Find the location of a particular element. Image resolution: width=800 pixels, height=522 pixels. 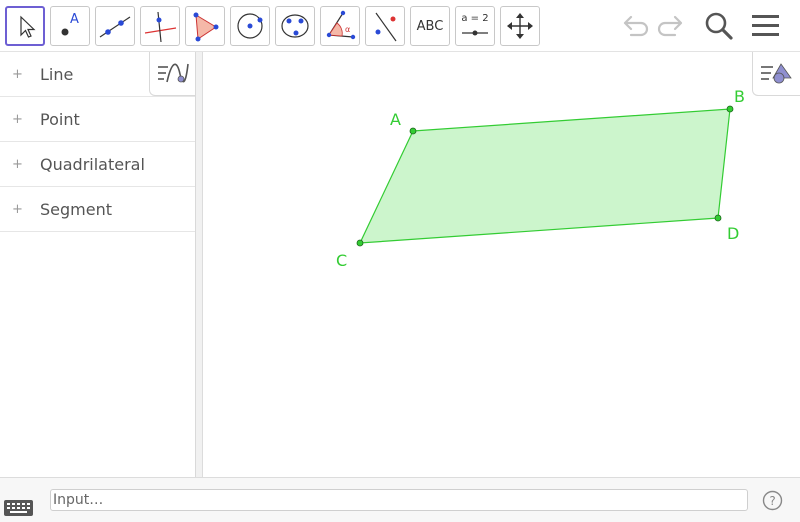

algebra-style-icon is located at coordinates (173, 73).